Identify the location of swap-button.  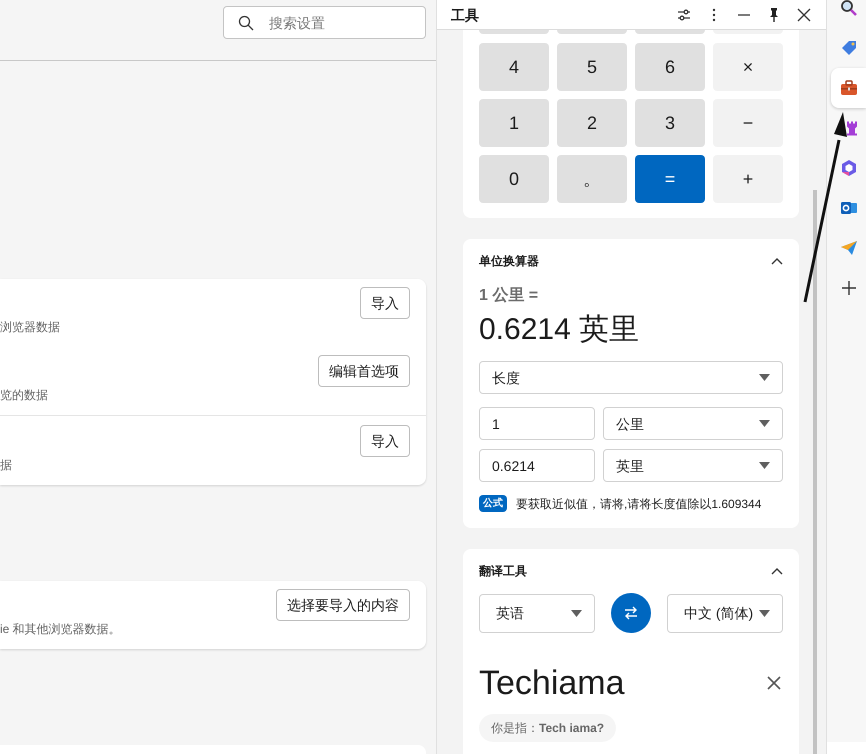
(631, 613).